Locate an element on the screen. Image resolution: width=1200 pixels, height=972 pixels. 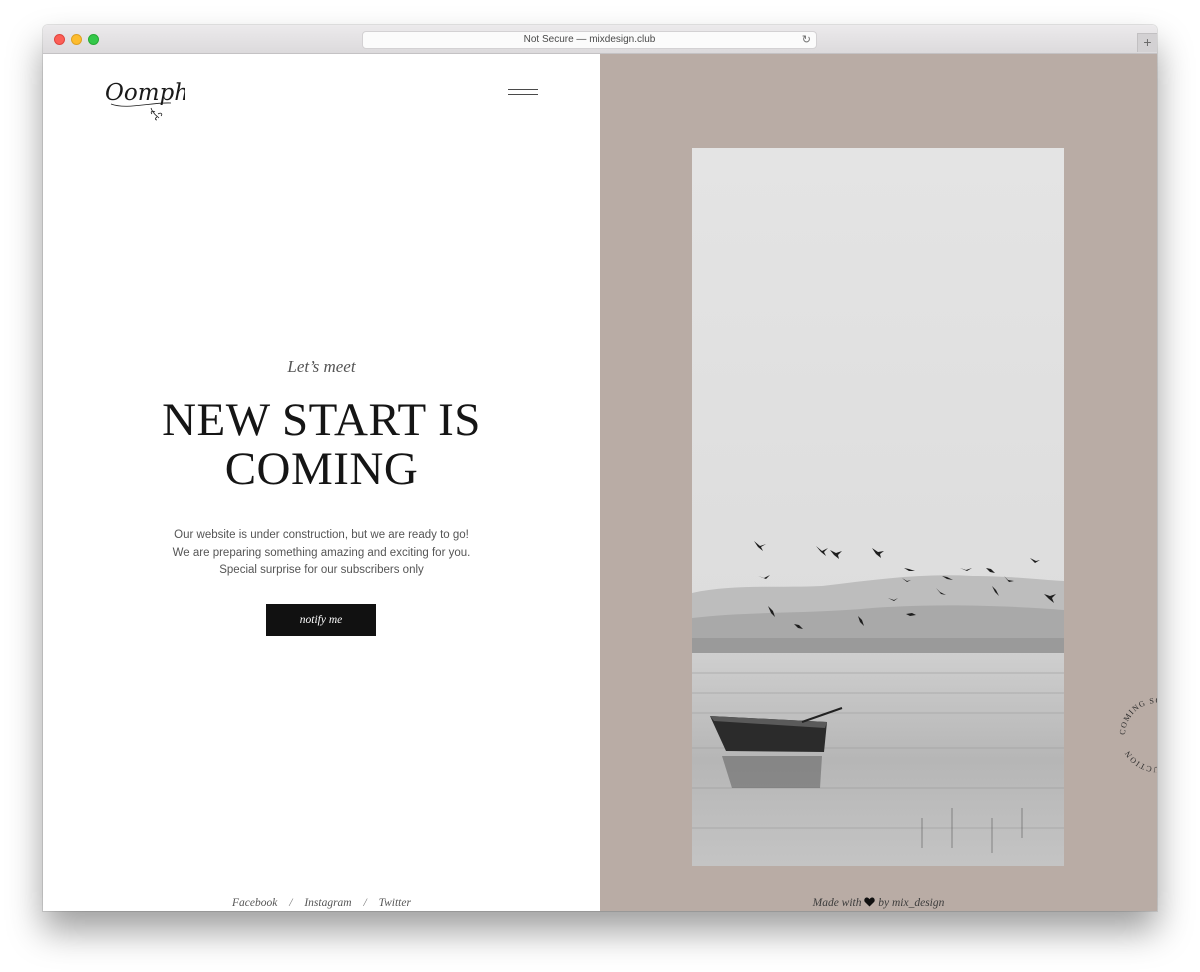
reload-icon: ↻ is located at coordinates (806, 40).